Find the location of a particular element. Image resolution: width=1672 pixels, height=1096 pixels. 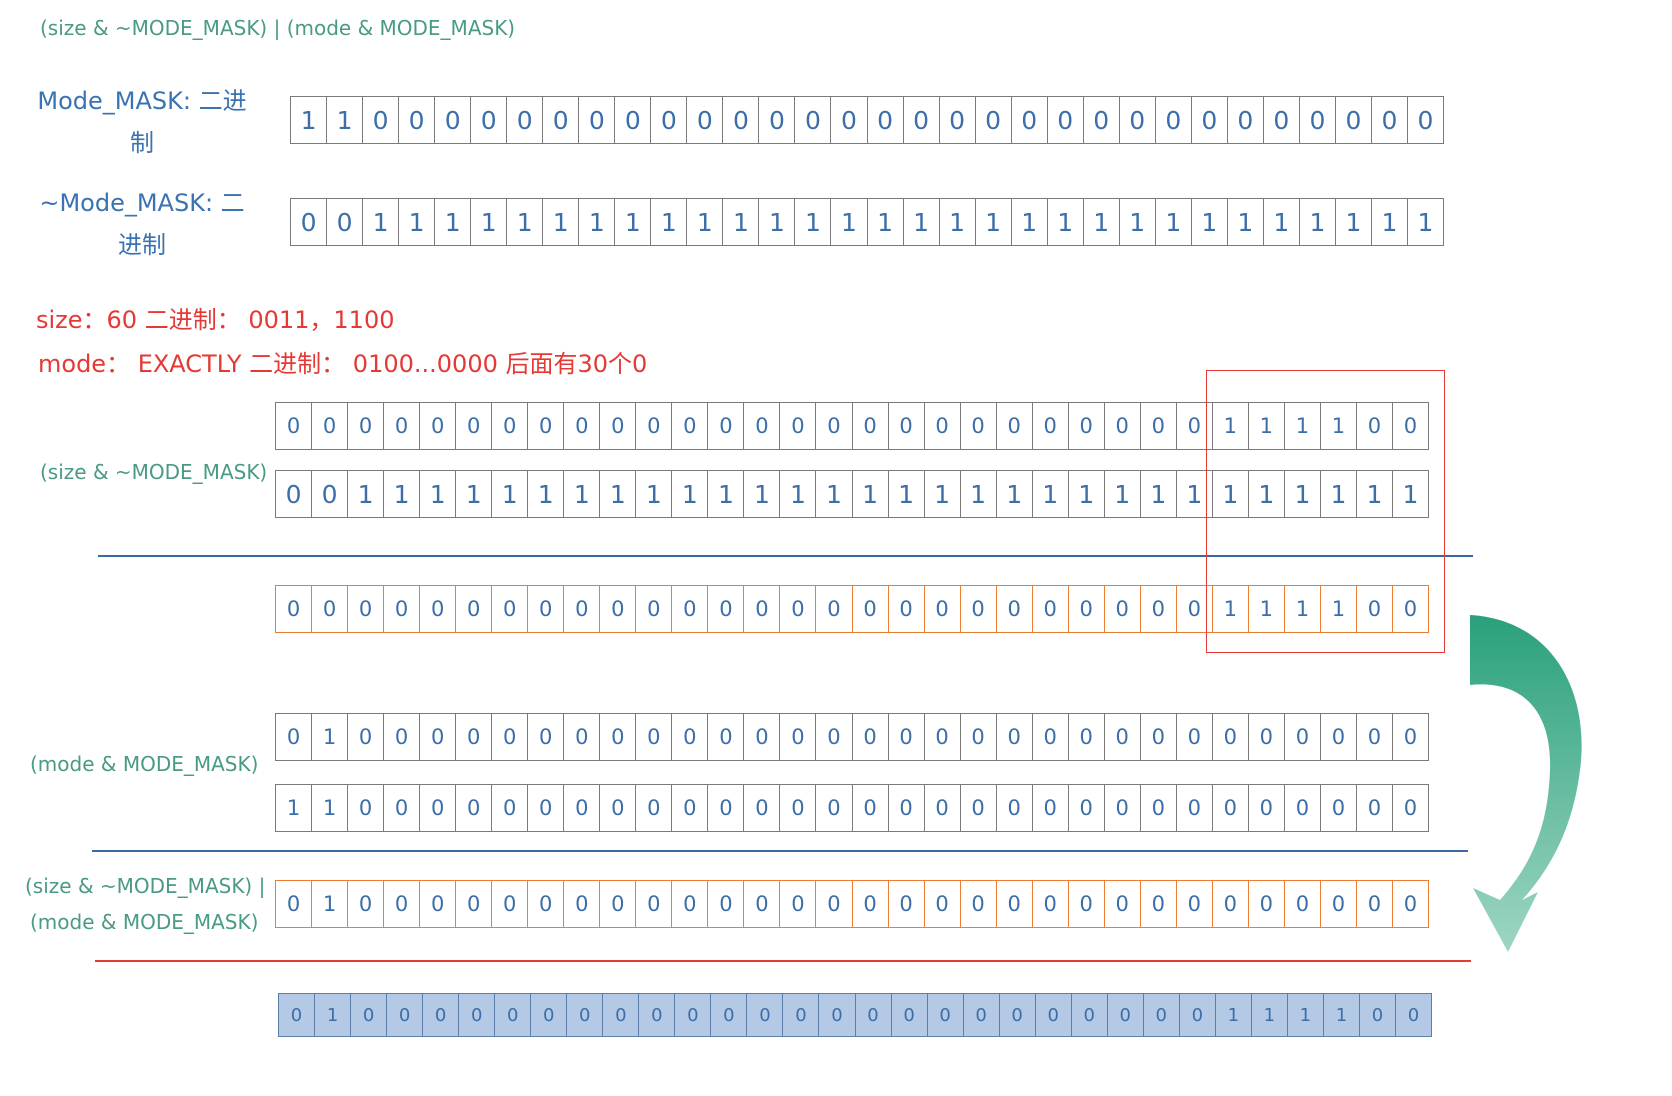

size-description: size：60 二进制： 0011，1100 is located at coordinates (215, 320).